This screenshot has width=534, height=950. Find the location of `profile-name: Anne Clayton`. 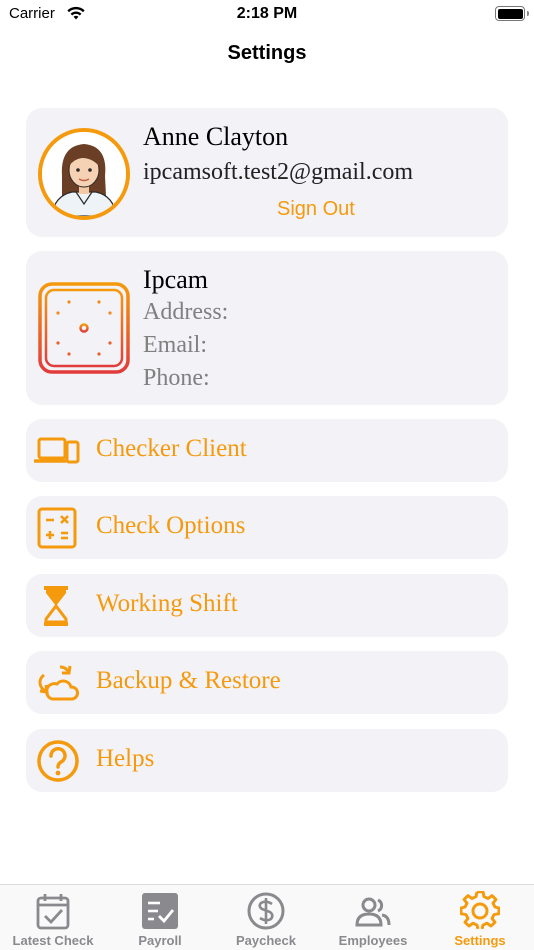

profile-name: Anne Clayton is located at coordinates (216, 136).